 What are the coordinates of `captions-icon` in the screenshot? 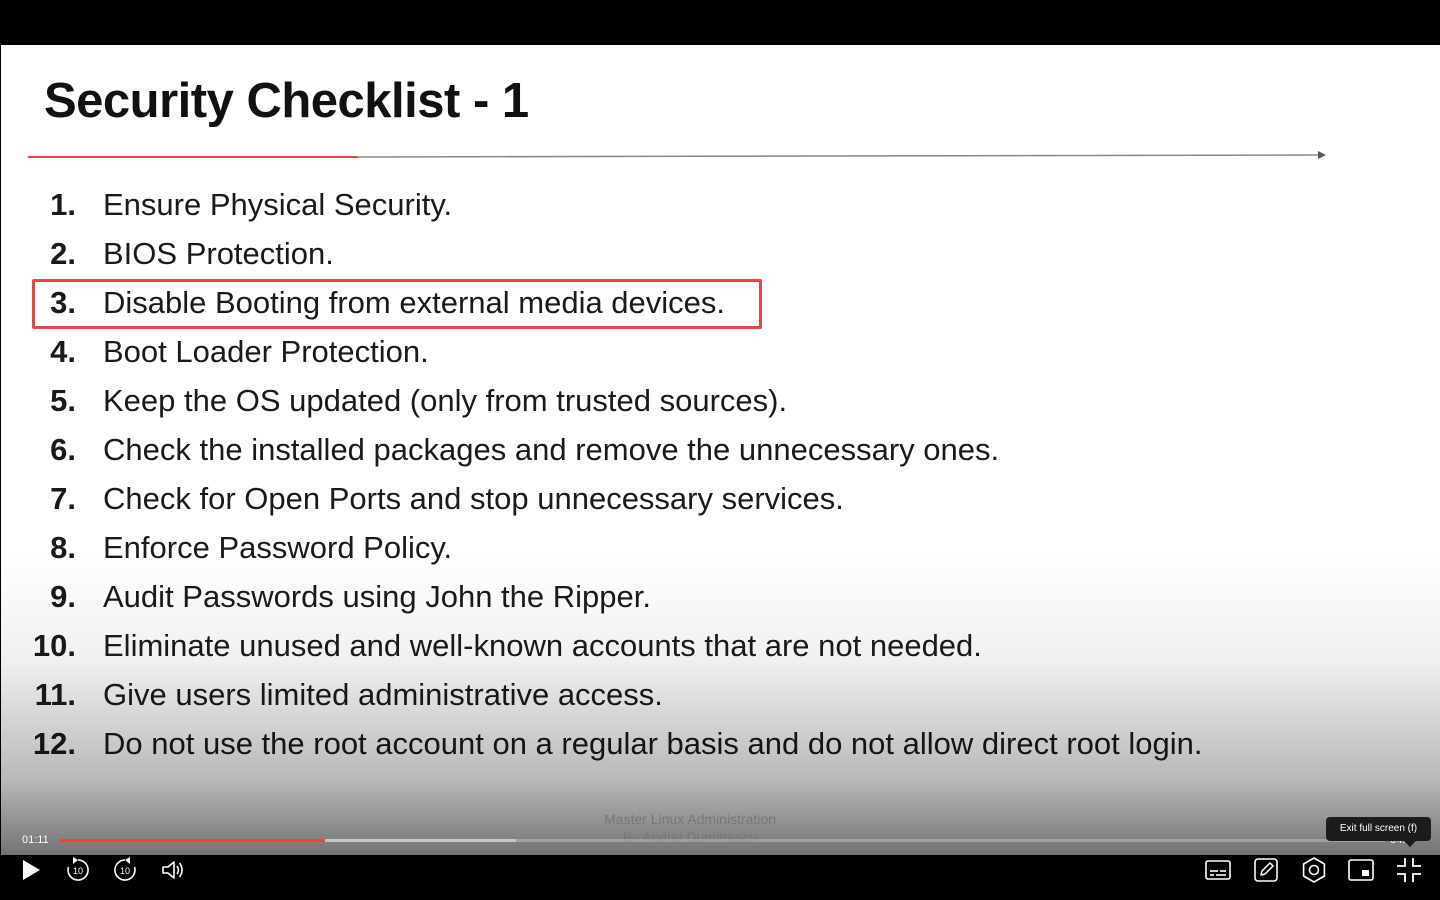 It's located at (1218, 870).